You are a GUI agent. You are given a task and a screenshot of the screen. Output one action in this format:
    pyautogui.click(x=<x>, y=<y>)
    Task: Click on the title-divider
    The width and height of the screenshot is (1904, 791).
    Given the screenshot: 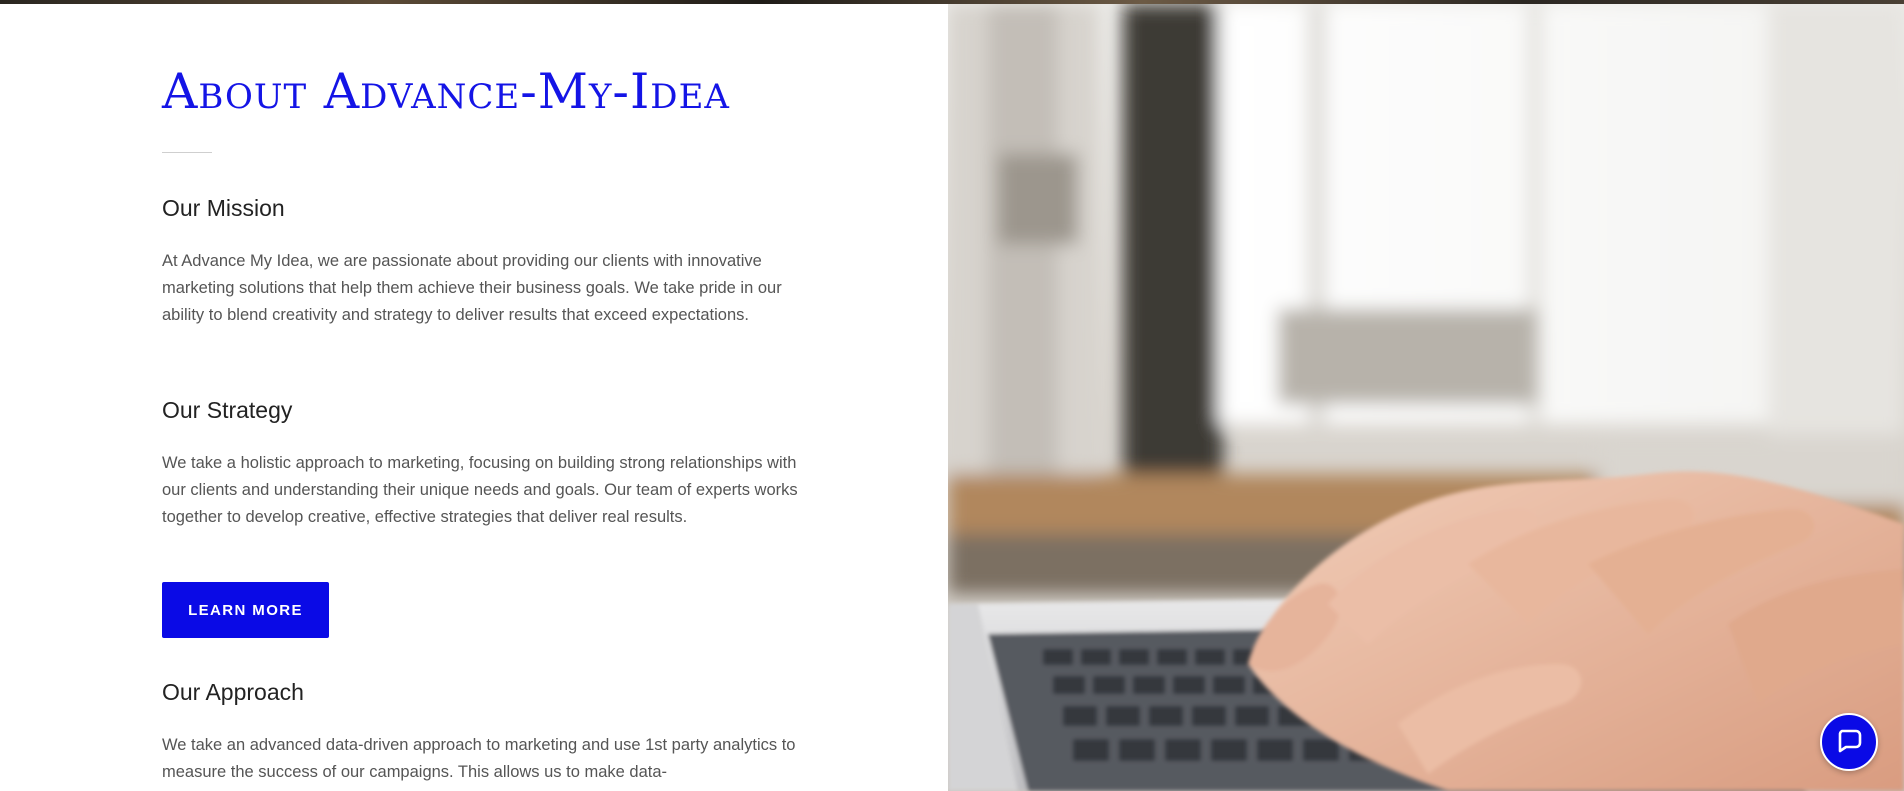 What is the action you would take?
    pyautogui.click(x=187, y=152)
    